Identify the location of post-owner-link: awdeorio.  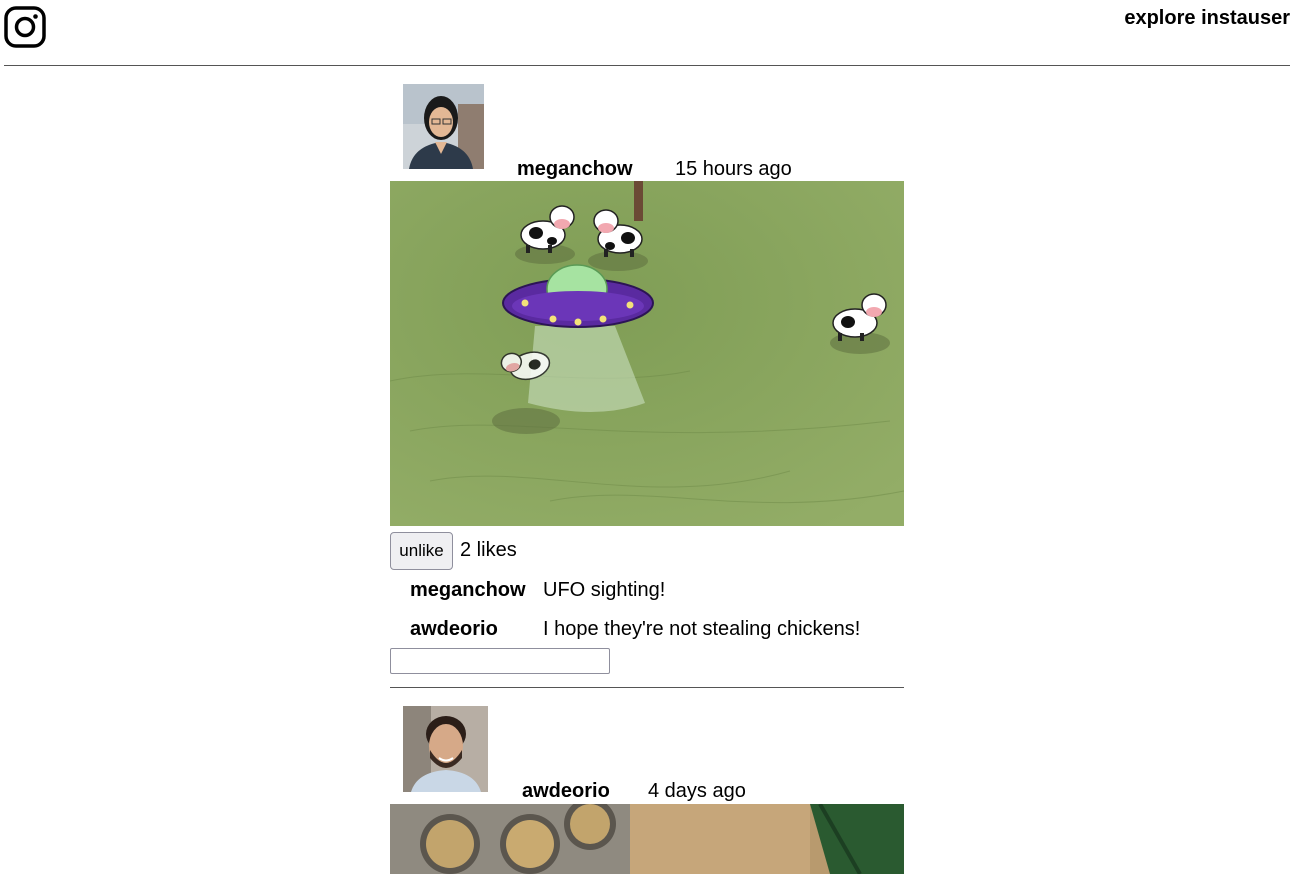
(566, 791).